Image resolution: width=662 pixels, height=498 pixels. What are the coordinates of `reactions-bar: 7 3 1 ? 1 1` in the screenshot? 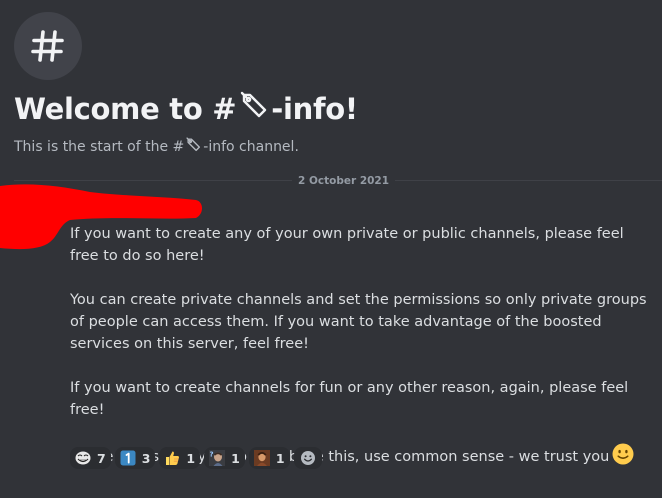 It's located at (196, 458).